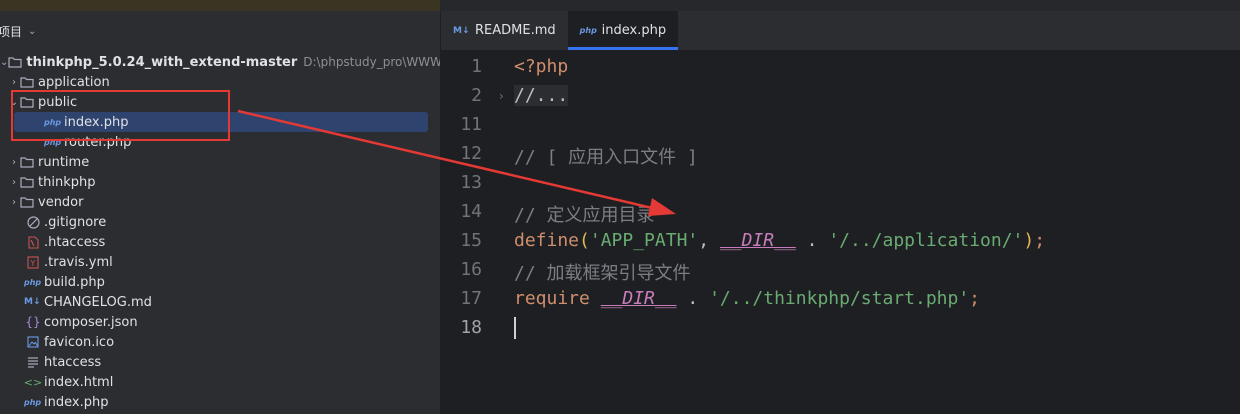 This screenshot has height=414, width=1240. What do you see at coordinates (541, 66) in the screenshot?
I see `code-line-1: <?php` at bounding box center [541, 66].